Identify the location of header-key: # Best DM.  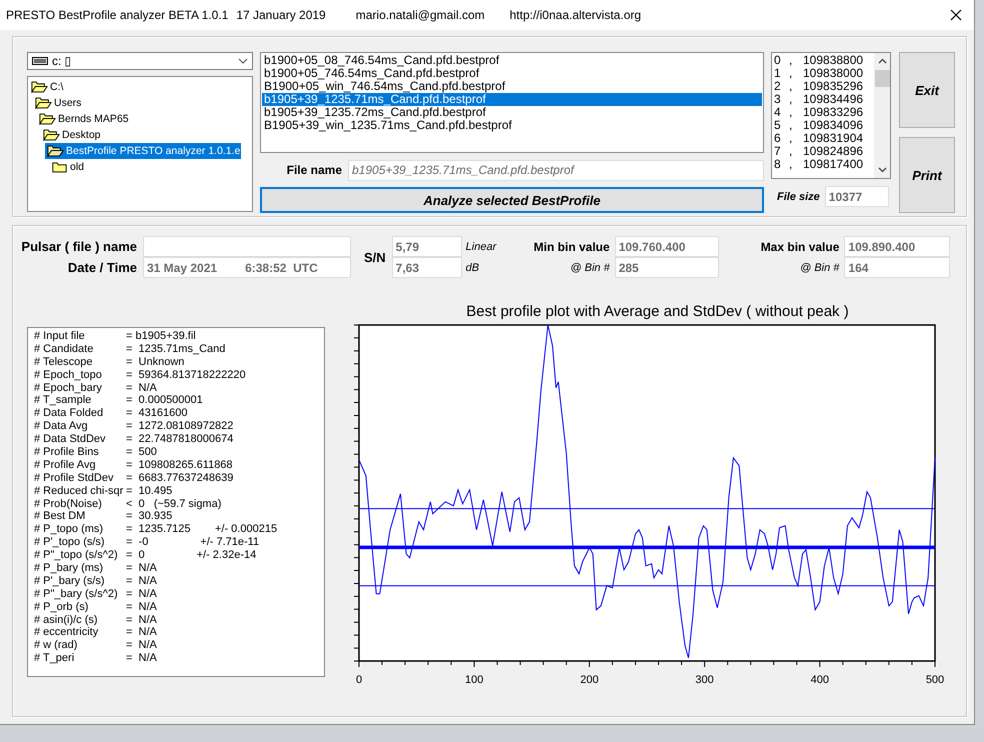
(80, 517).